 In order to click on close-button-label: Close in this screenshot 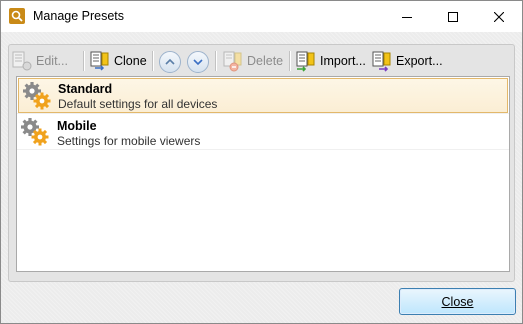, I will do `click(457, 301)`.